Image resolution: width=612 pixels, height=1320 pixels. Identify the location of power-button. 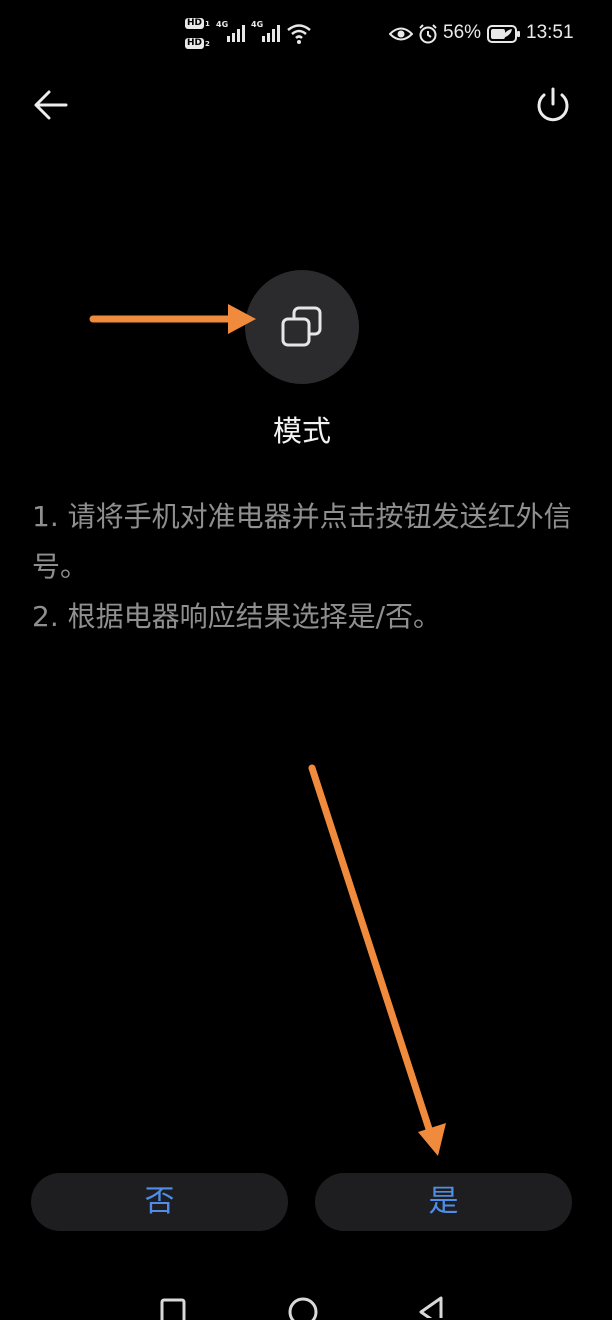
(553, 105).